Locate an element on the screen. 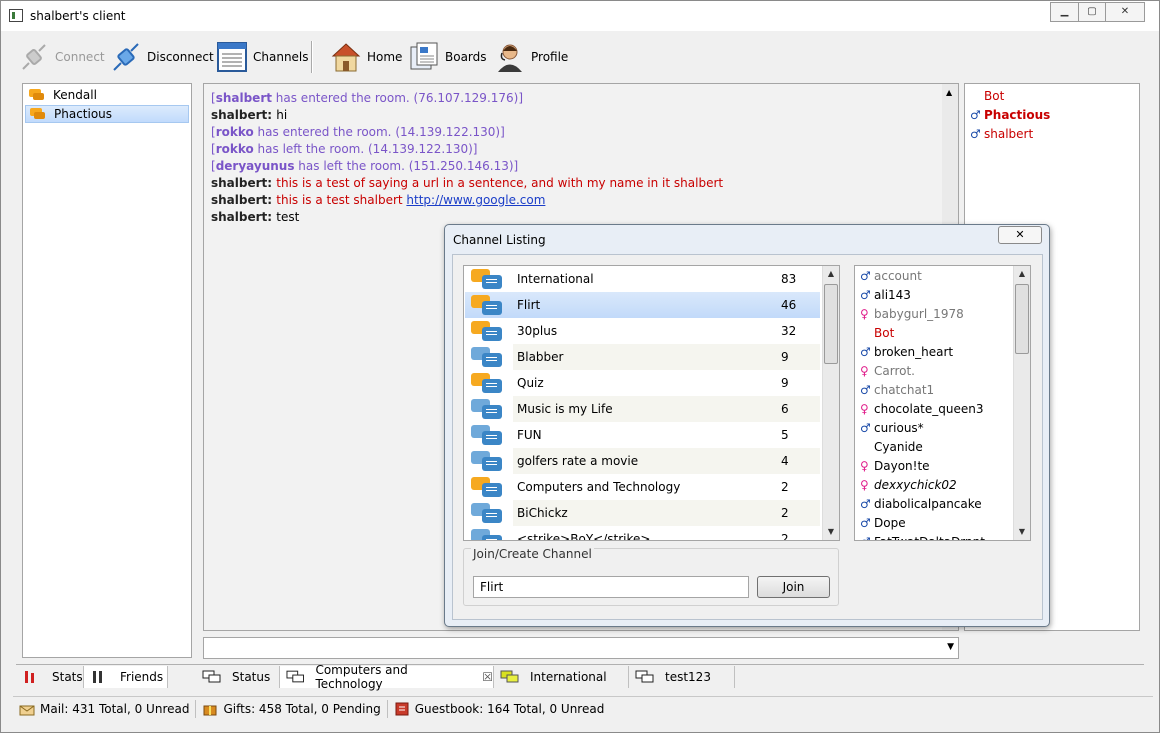 The height and width of the screenshot is (733, 1160). channel-user-count: 9 is located at coordinates (785, 357).